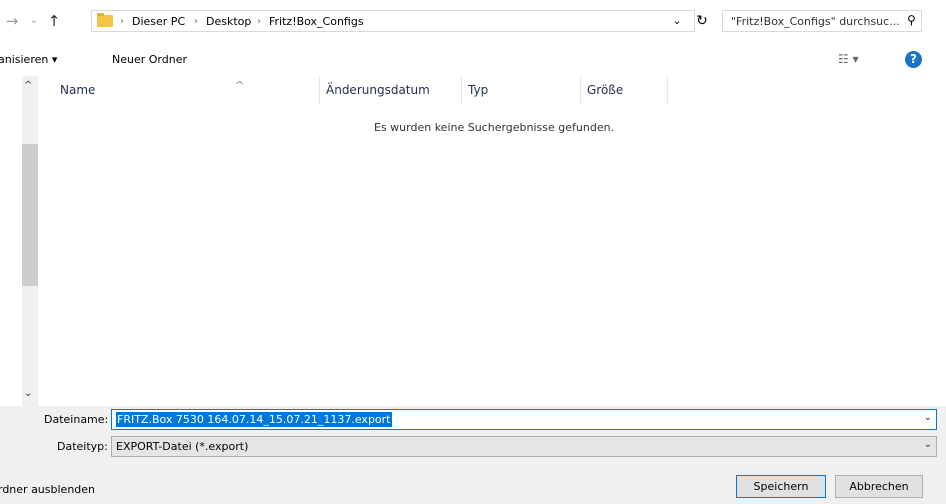 The image size is (946, 504). Describe the element at coordinates (494, 127) in the screenshot. I see `empty-results-message: Es wurden keine Suchergebnisse gefunden.` at that location.